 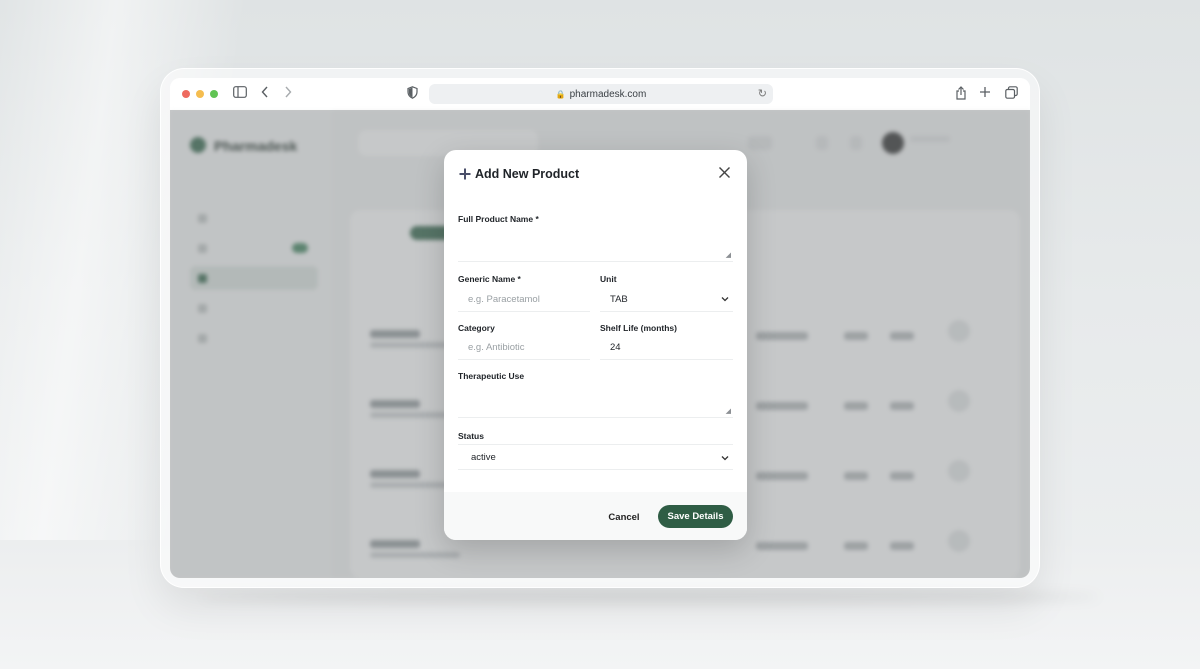 I want to click on window-controls, so click(x=200, y=94).